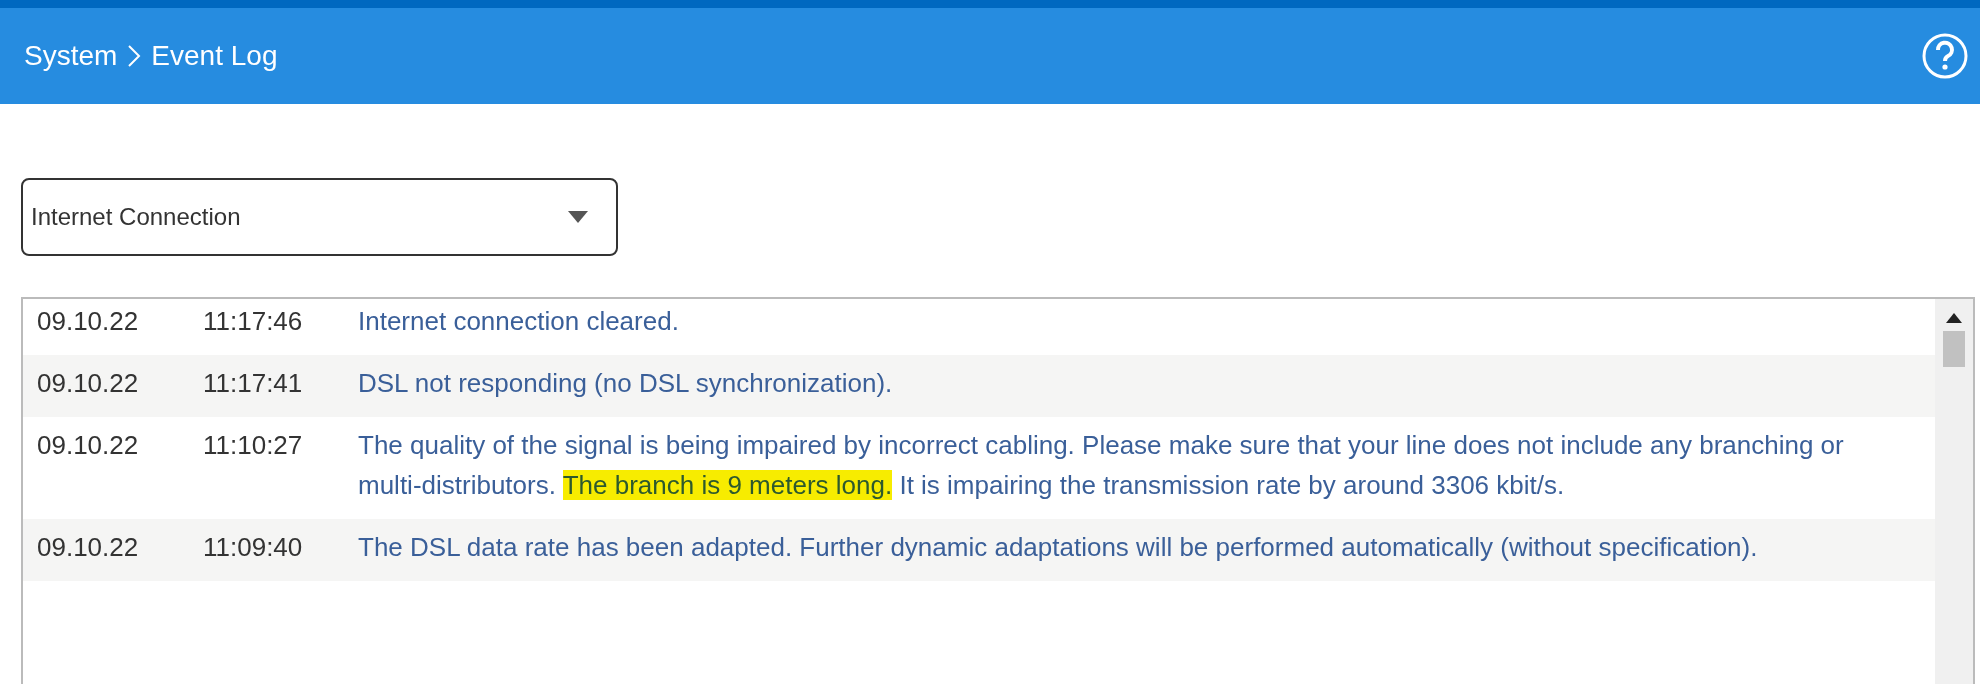  What do you see at coordinates (134, 56) in the screenshot?
I see `chevron-right-icon` at bounding box center [134, 56].